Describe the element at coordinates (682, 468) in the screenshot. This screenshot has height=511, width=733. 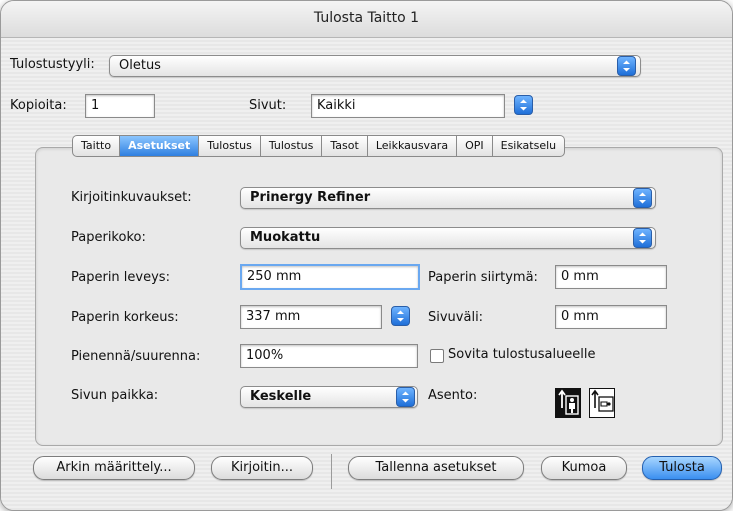
I see `print-button: Tulosta` at that location.